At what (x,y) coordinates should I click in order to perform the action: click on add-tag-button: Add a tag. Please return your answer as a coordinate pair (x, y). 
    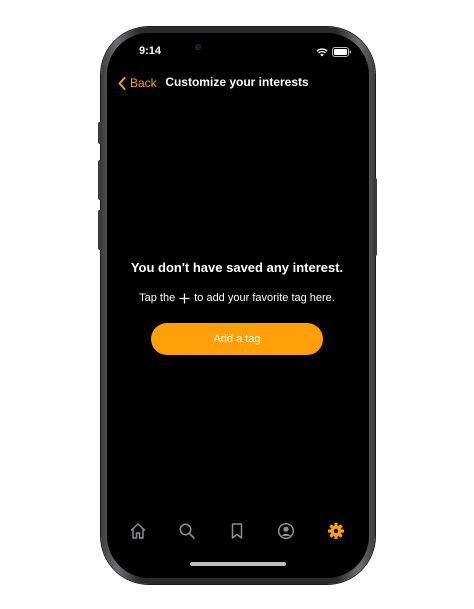
    Looking at the image, I should click on (237, 339).